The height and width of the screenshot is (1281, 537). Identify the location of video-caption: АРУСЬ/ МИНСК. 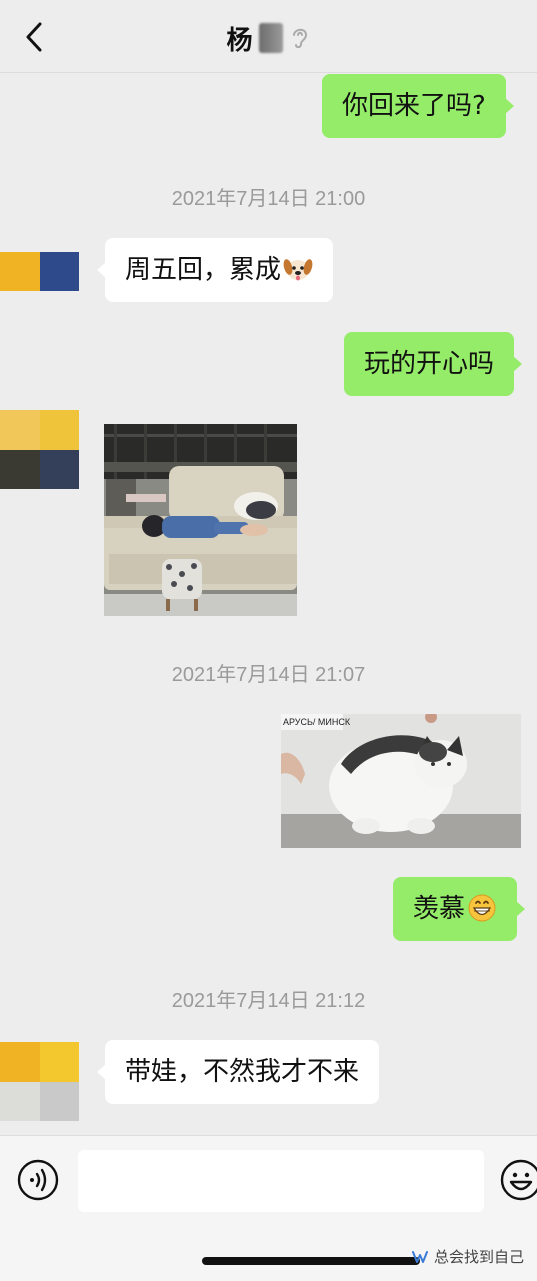
(317, 722).